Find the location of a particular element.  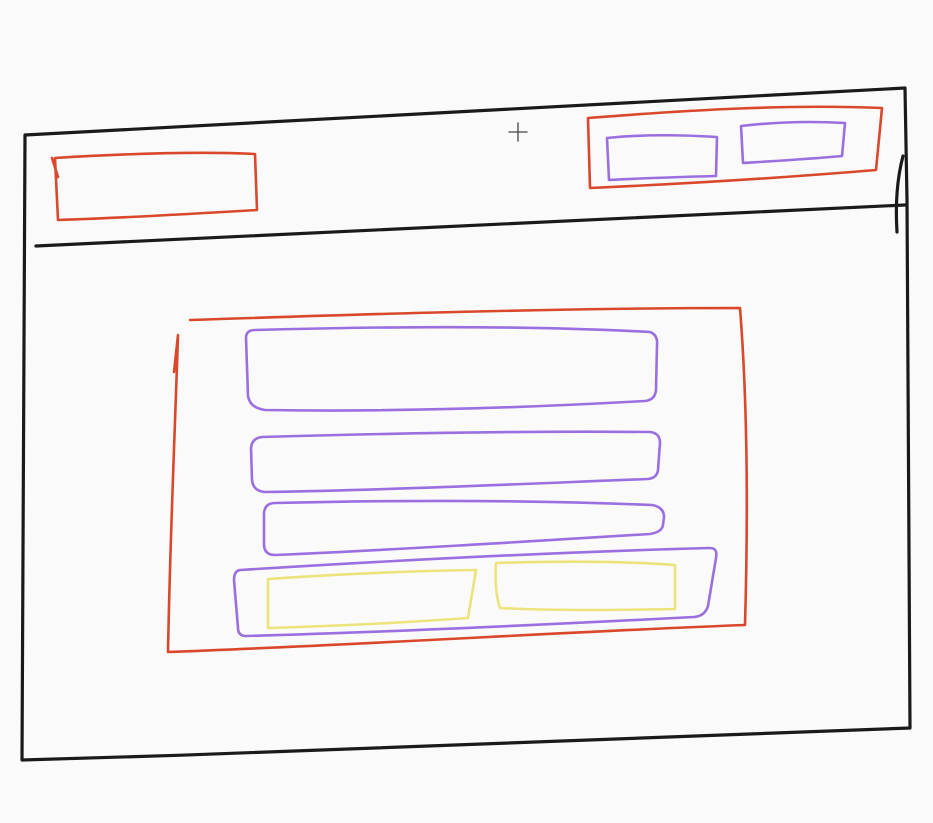

header-divider is located at coordinates (470, 225).